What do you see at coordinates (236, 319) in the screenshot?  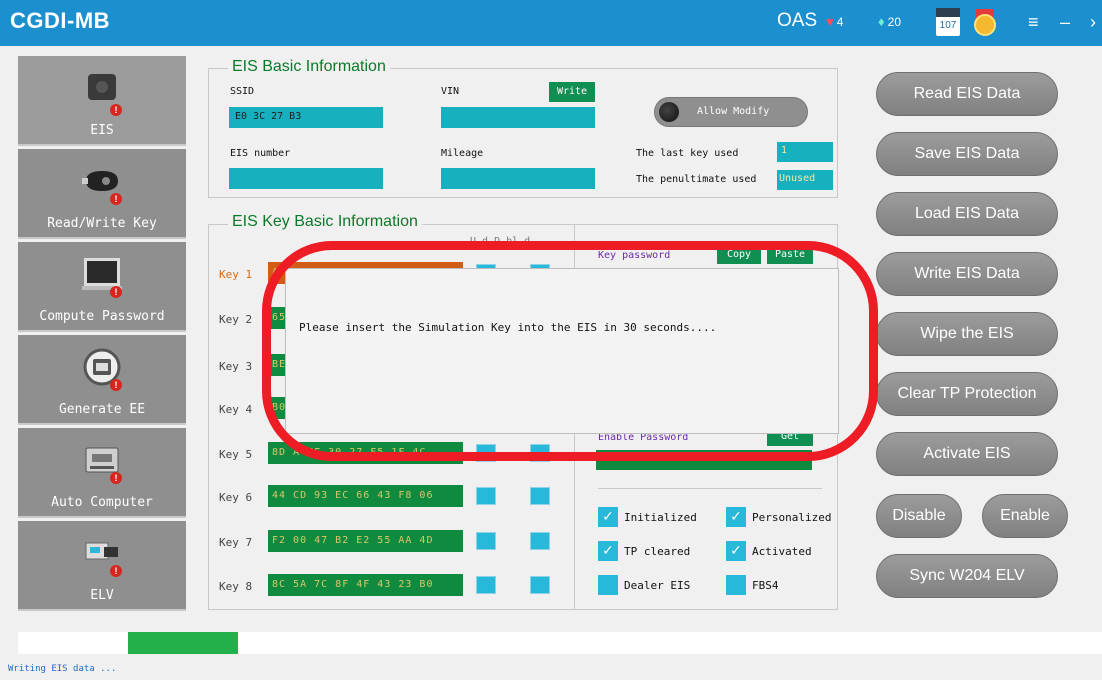 I see `key-label: Key 2` at bounding box center [236, 319].